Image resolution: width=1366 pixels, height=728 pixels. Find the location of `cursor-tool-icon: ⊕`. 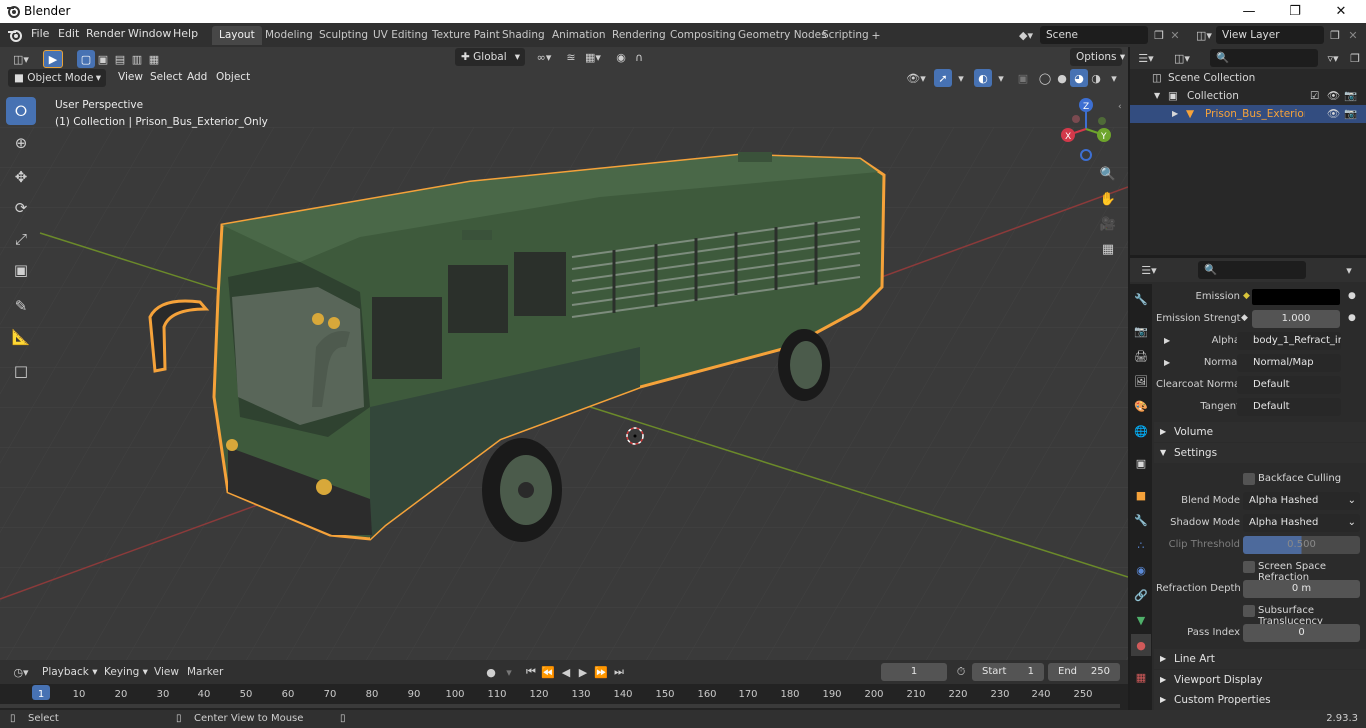

cursor-tool-icon: ⊕ is located at coordinates (21, 143).